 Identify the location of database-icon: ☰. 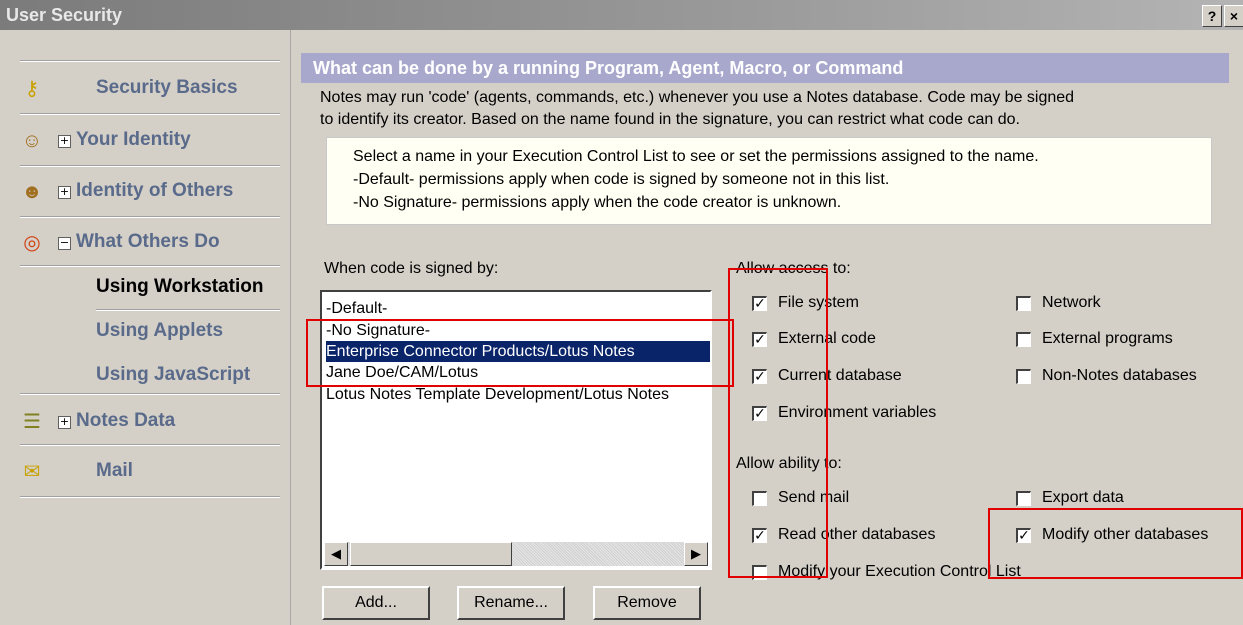
(32, 422).